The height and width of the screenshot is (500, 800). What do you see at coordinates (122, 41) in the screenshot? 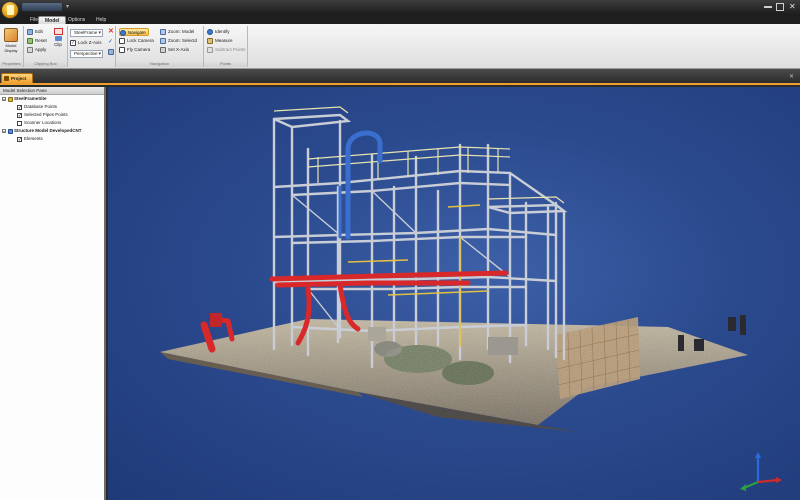
I see `lock-camera-check-icon` at bounding box center [122, 41].